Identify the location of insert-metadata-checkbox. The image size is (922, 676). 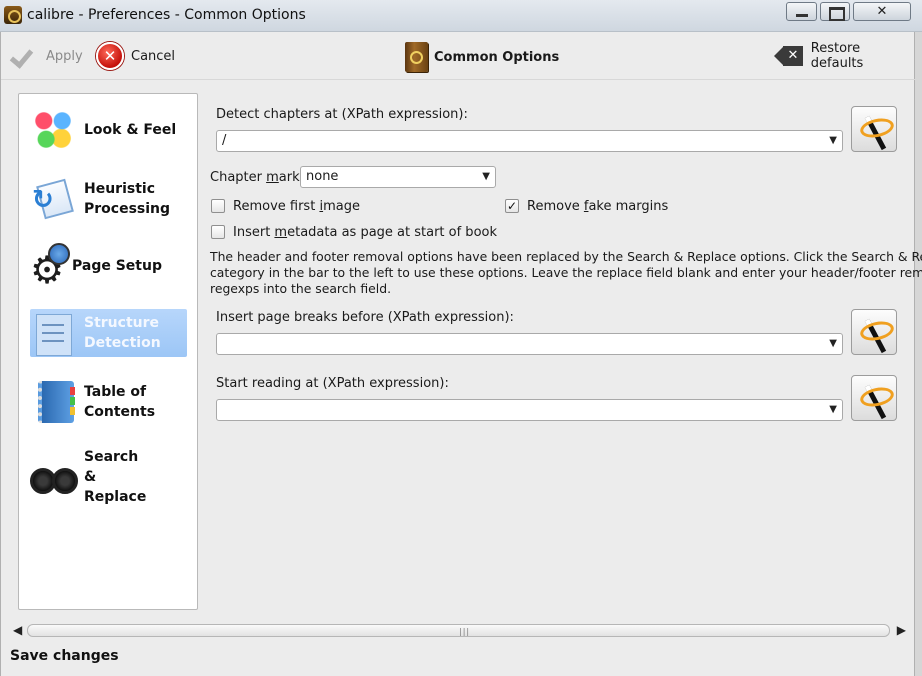
(218, 232).